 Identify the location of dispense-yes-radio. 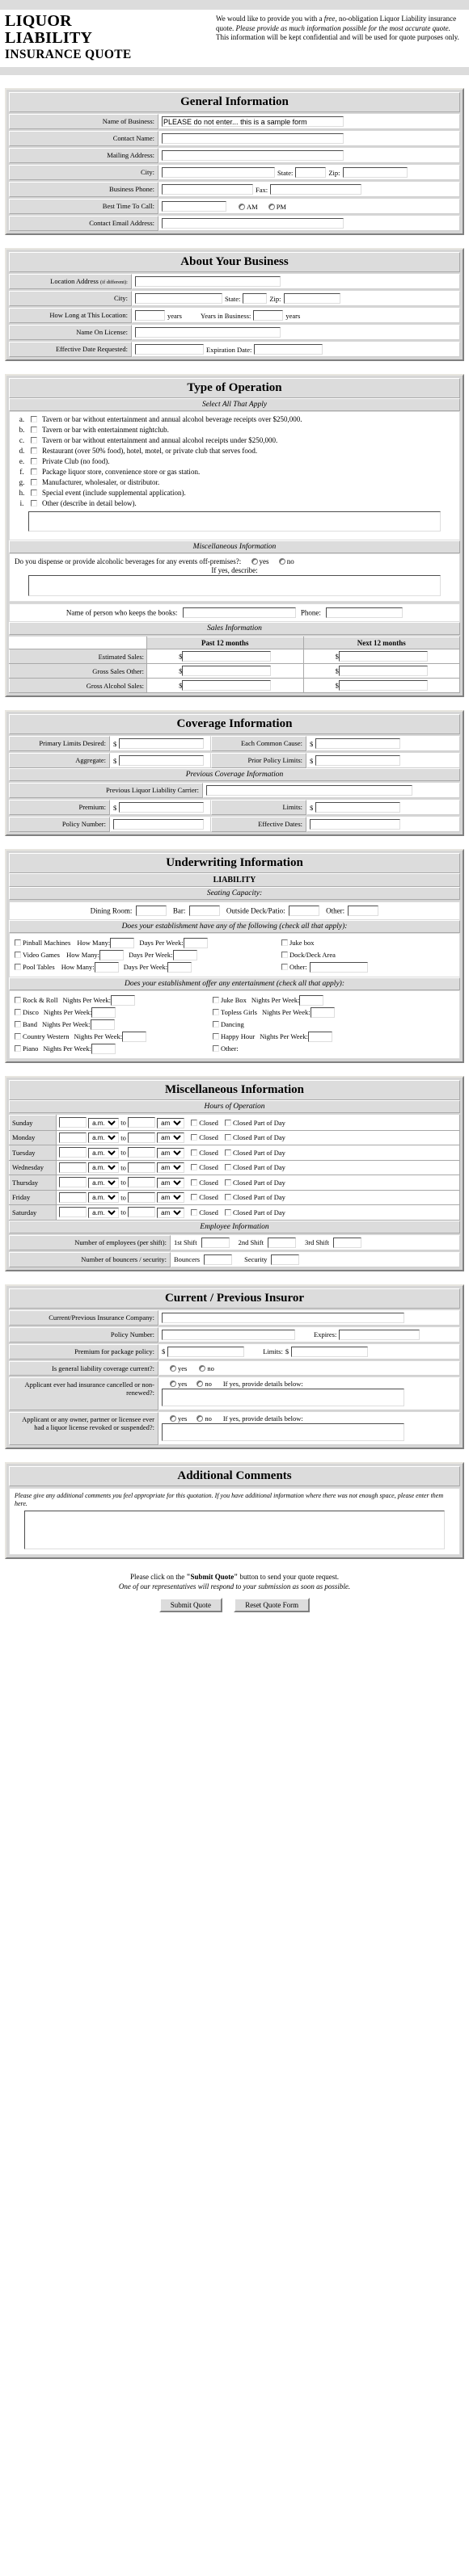
(254, 561).